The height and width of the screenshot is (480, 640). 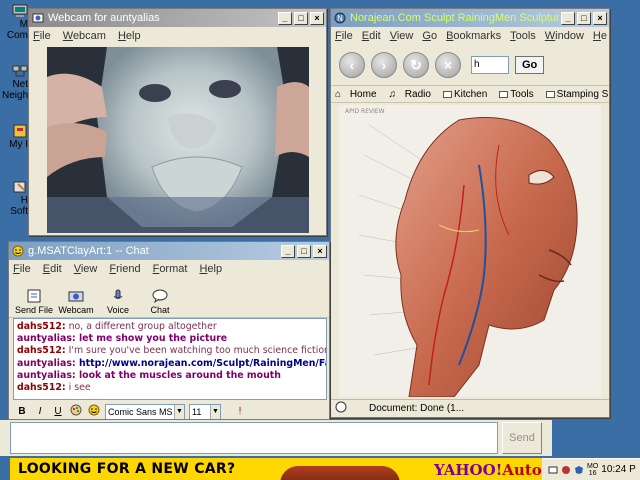 I want to click on url-value: h, so click(x=477, y=64).